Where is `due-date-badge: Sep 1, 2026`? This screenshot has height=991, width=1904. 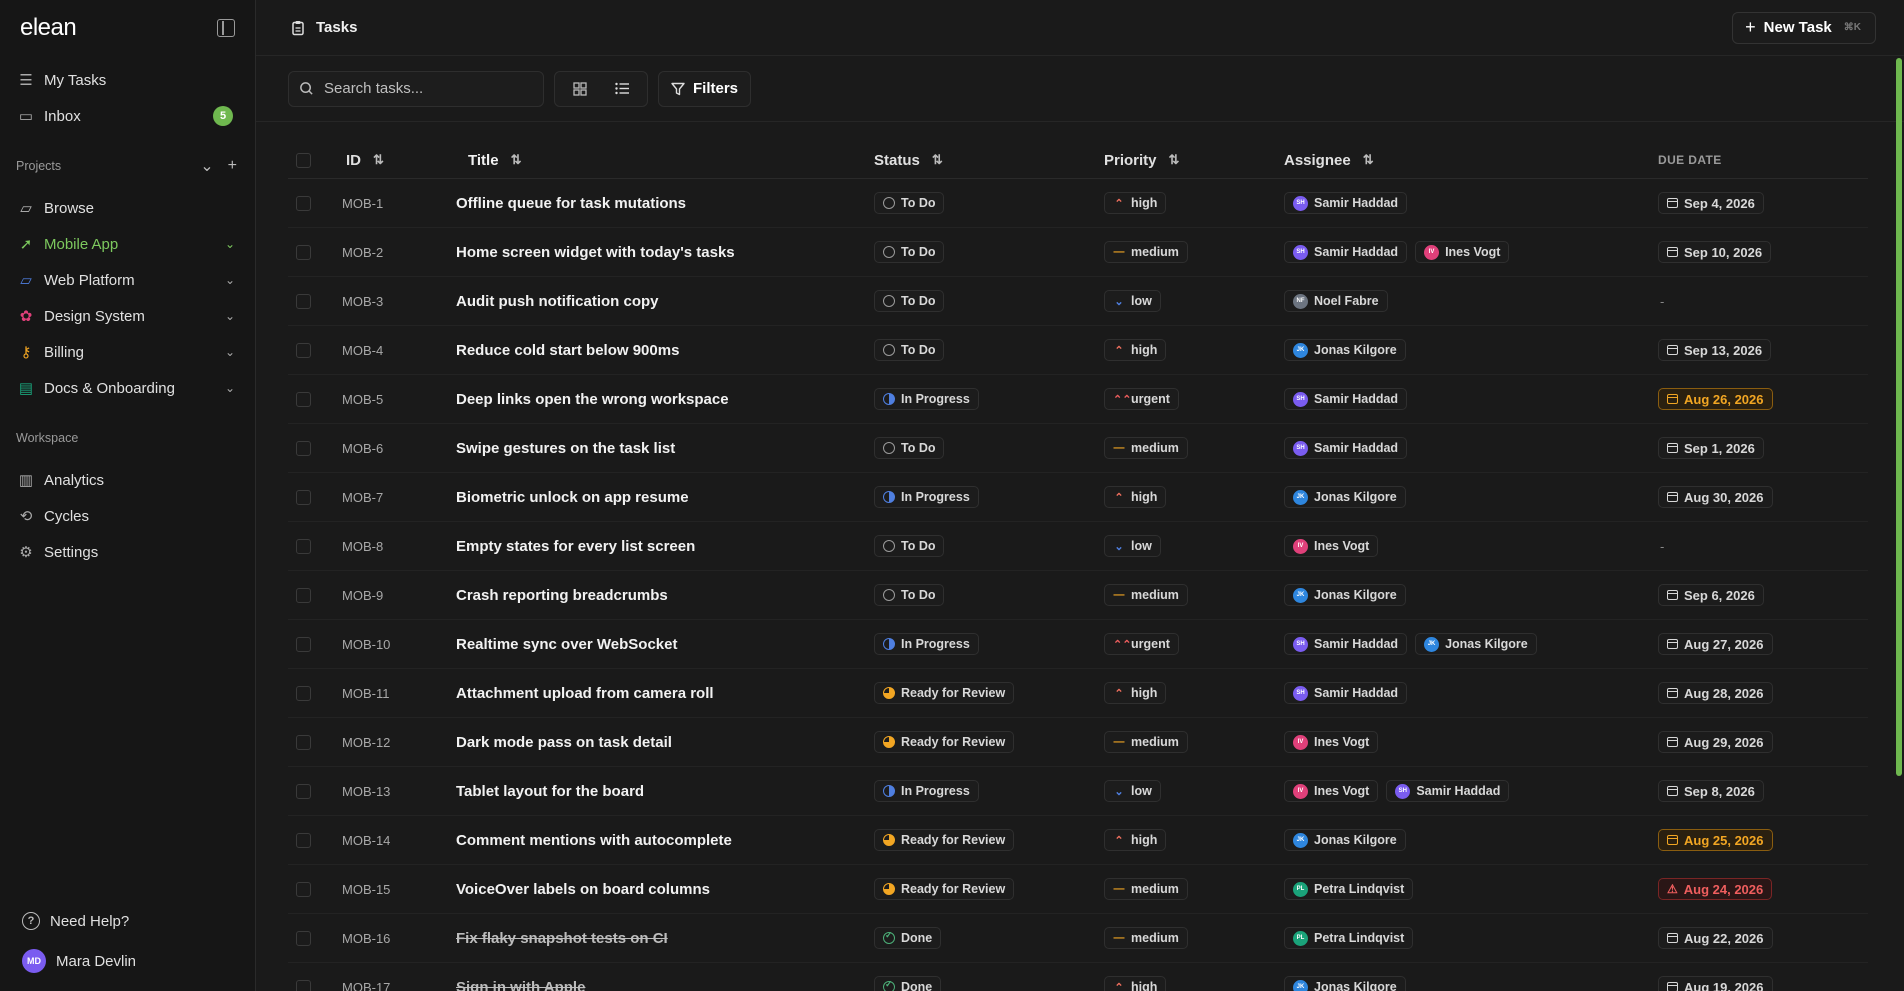
due-date-badge: Sep 1, 2026 is located at coordinates (1711, 448).